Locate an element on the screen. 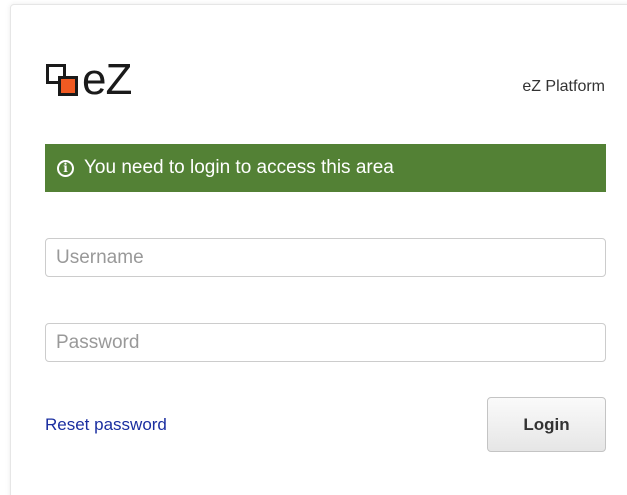  alert-message: You need to login to access this area is located at coordinates (239, 167).